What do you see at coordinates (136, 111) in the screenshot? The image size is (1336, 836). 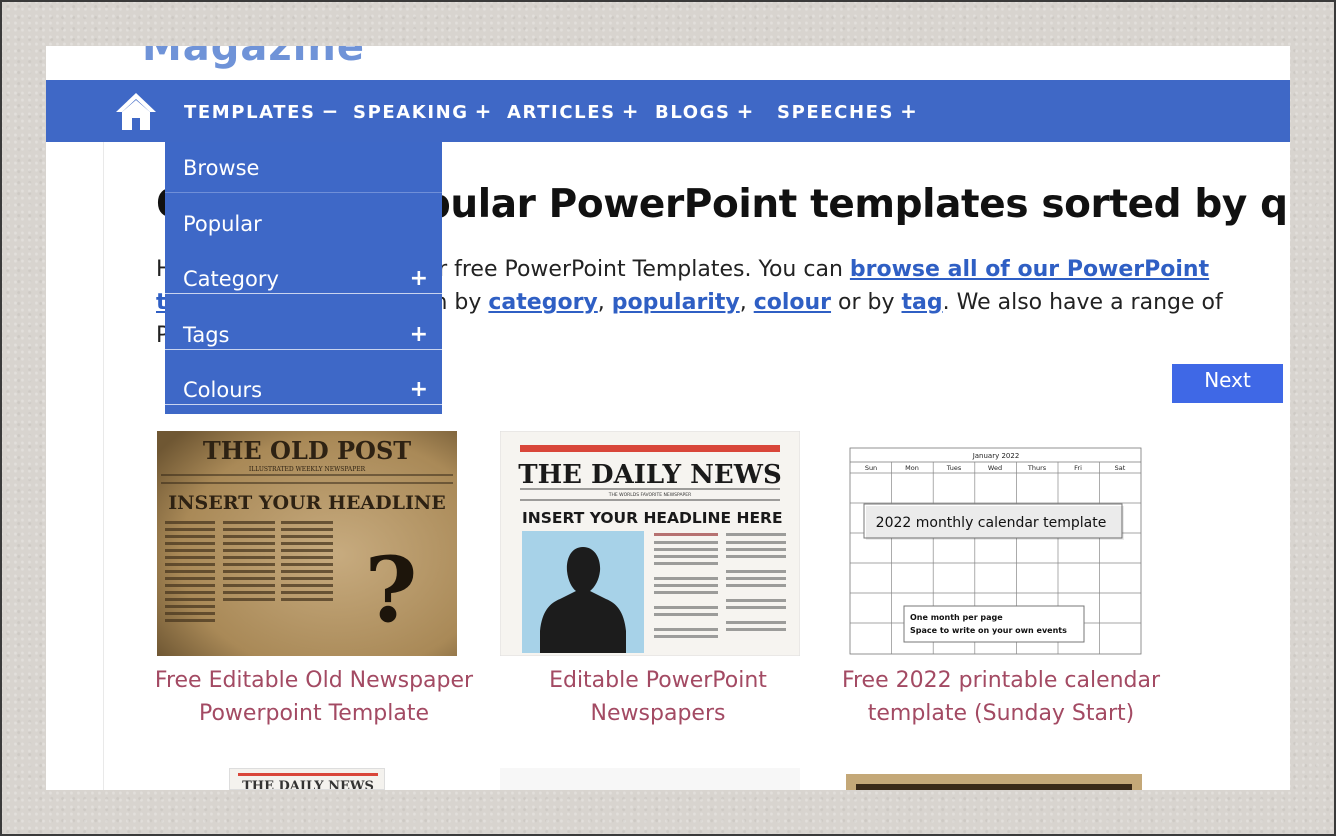 I see `house-icon` at bounding box center [136, 111].